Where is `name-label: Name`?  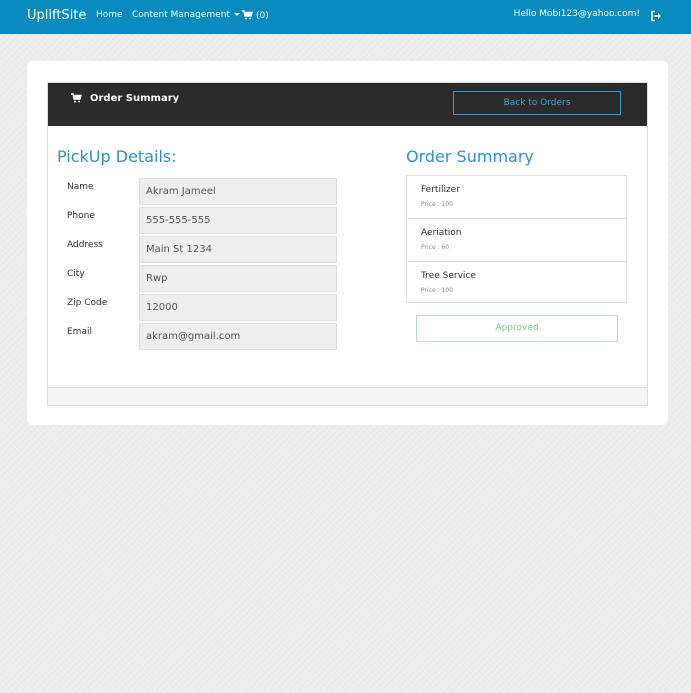 name-label: Name is located at coordinates (80, 187).